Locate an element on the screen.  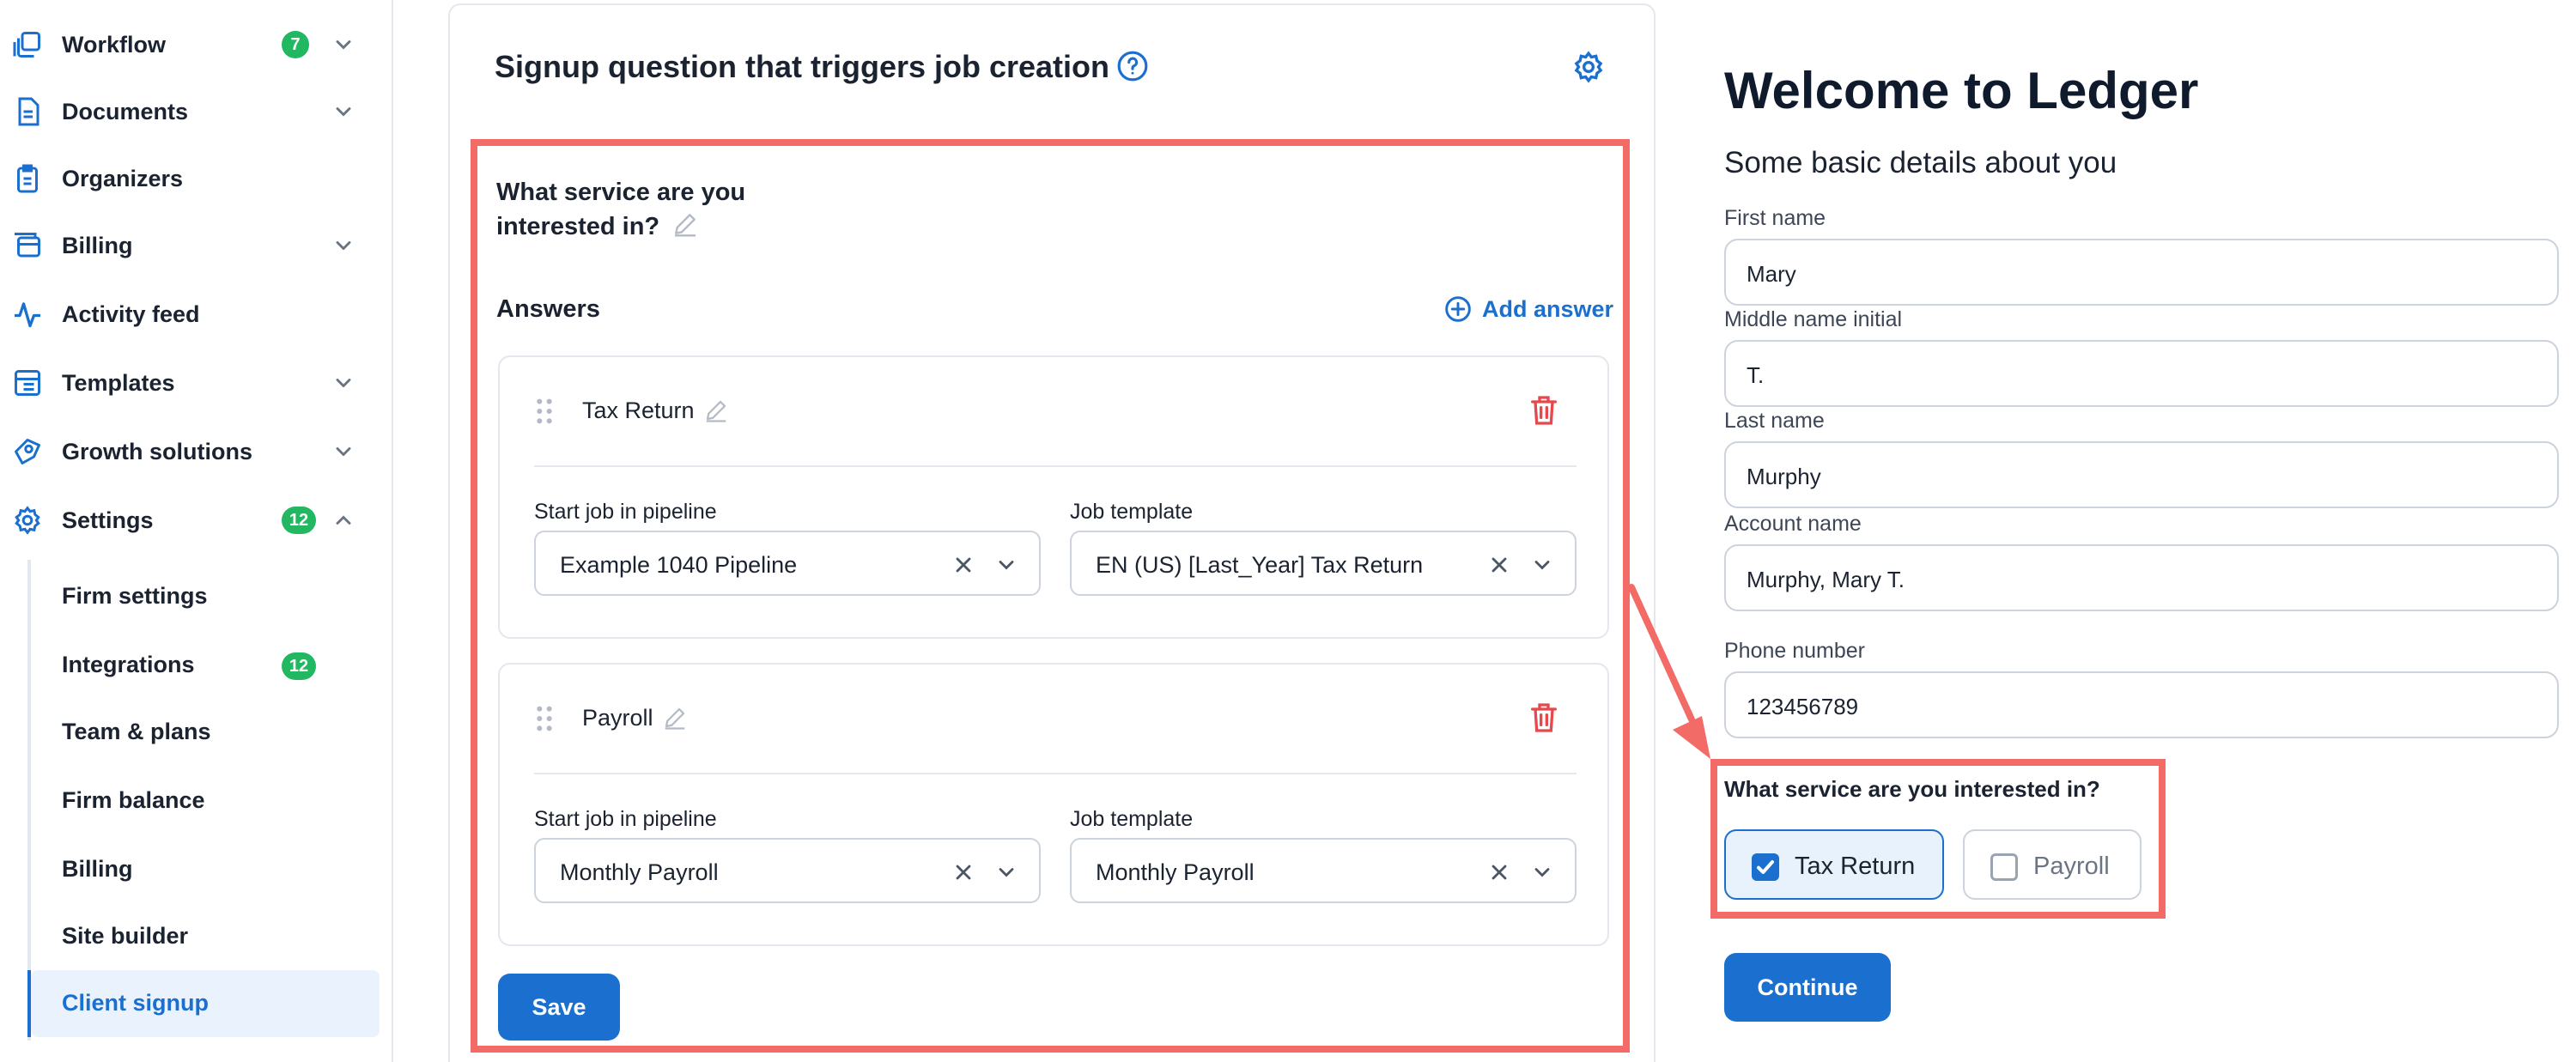
last-name-label: Last name is located at coordinates (1775, 421).